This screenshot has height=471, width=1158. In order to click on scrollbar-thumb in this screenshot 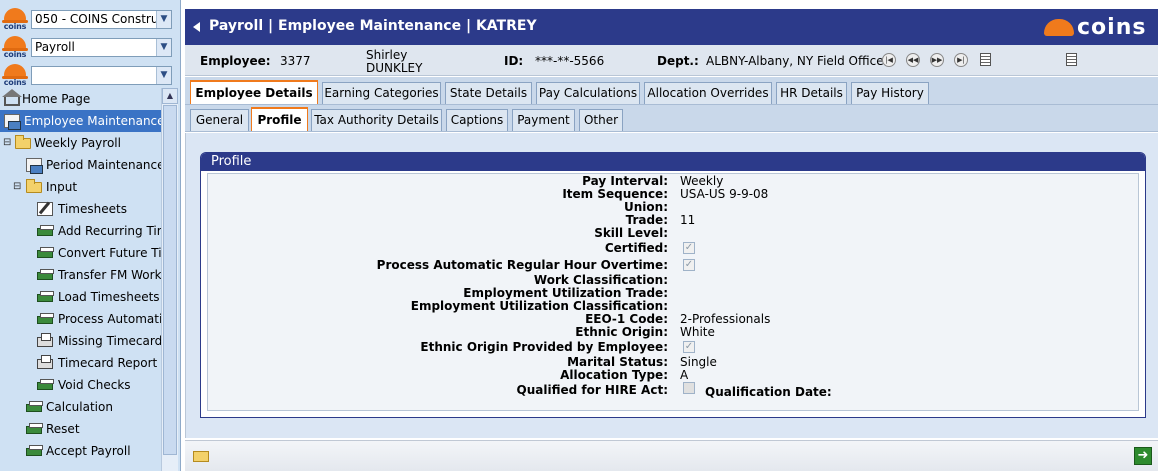, I will do `click(170, 280)`.